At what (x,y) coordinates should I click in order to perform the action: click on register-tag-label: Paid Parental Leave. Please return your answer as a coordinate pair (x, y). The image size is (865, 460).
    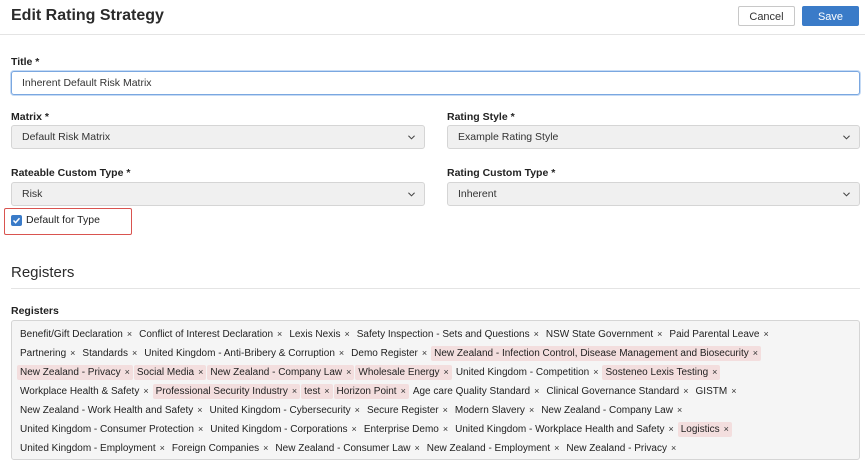
    Looking at the image, I should click on (714, 334).